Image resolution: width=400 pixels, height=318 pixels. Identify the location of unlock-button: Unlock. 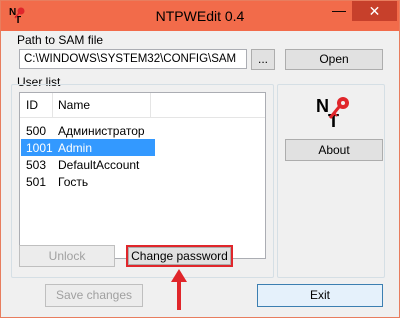
(67, 256).